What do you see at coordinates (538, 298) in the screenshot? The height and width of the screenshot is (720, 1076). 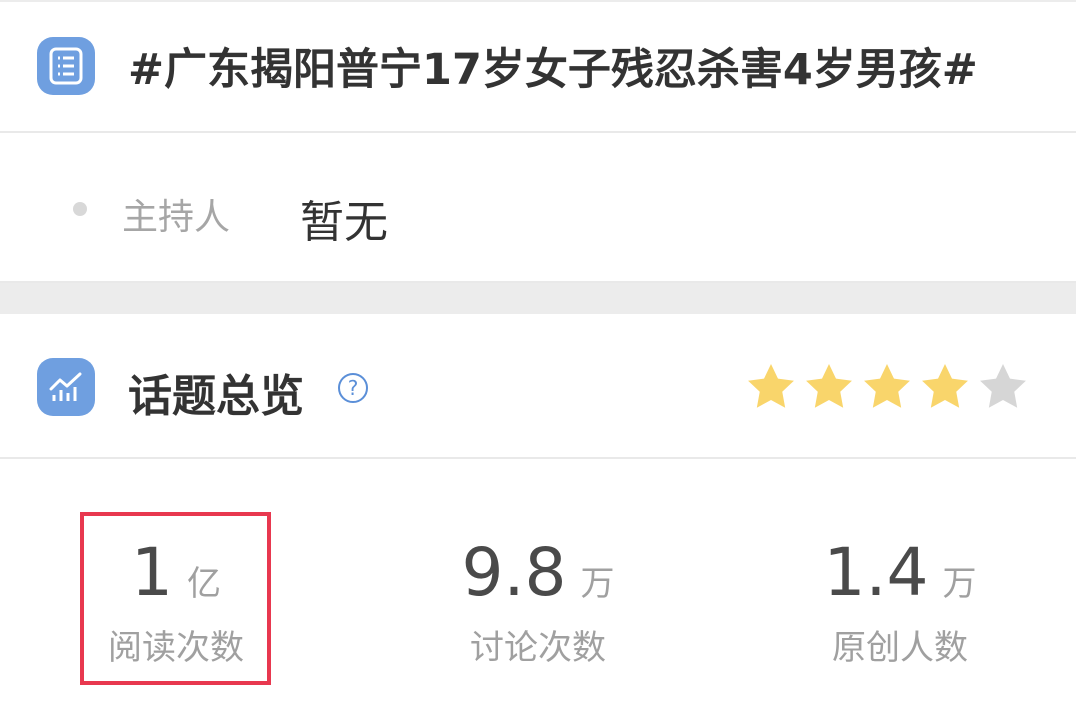 I see `section-gap` at bounding box center [538, 298].